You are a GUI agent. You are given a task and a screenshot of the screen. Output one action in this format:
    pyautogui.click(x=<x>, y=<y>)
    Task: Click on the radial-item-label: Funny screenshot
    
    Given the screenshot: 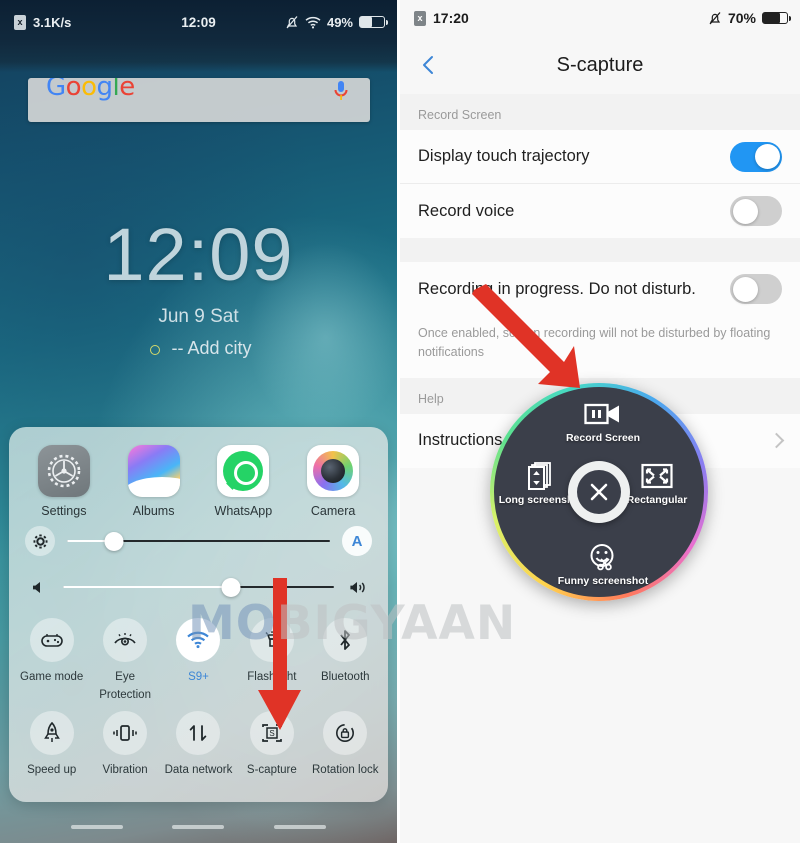 What is the action you would take?
    pyautogui.click(x=603, y=580)
    